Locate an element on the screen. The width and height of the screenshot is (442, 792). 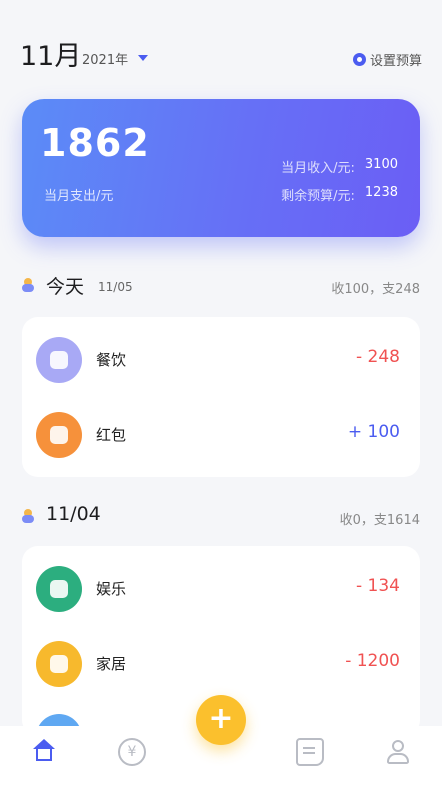
add-record-button: + is located at coordinates (221, 720).